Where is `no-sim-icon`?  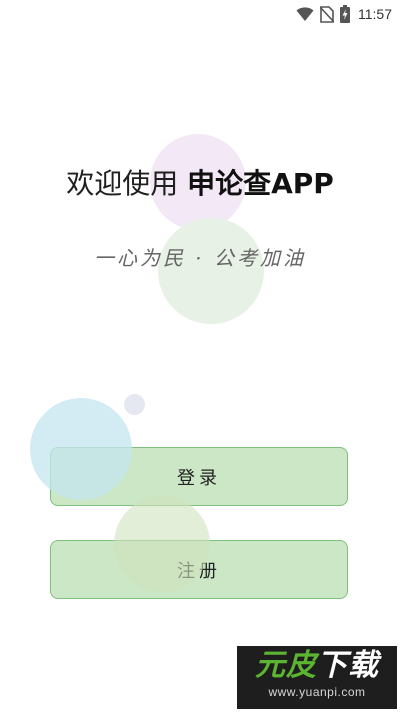
no-sim-icon is located at coordinates (327, 14).